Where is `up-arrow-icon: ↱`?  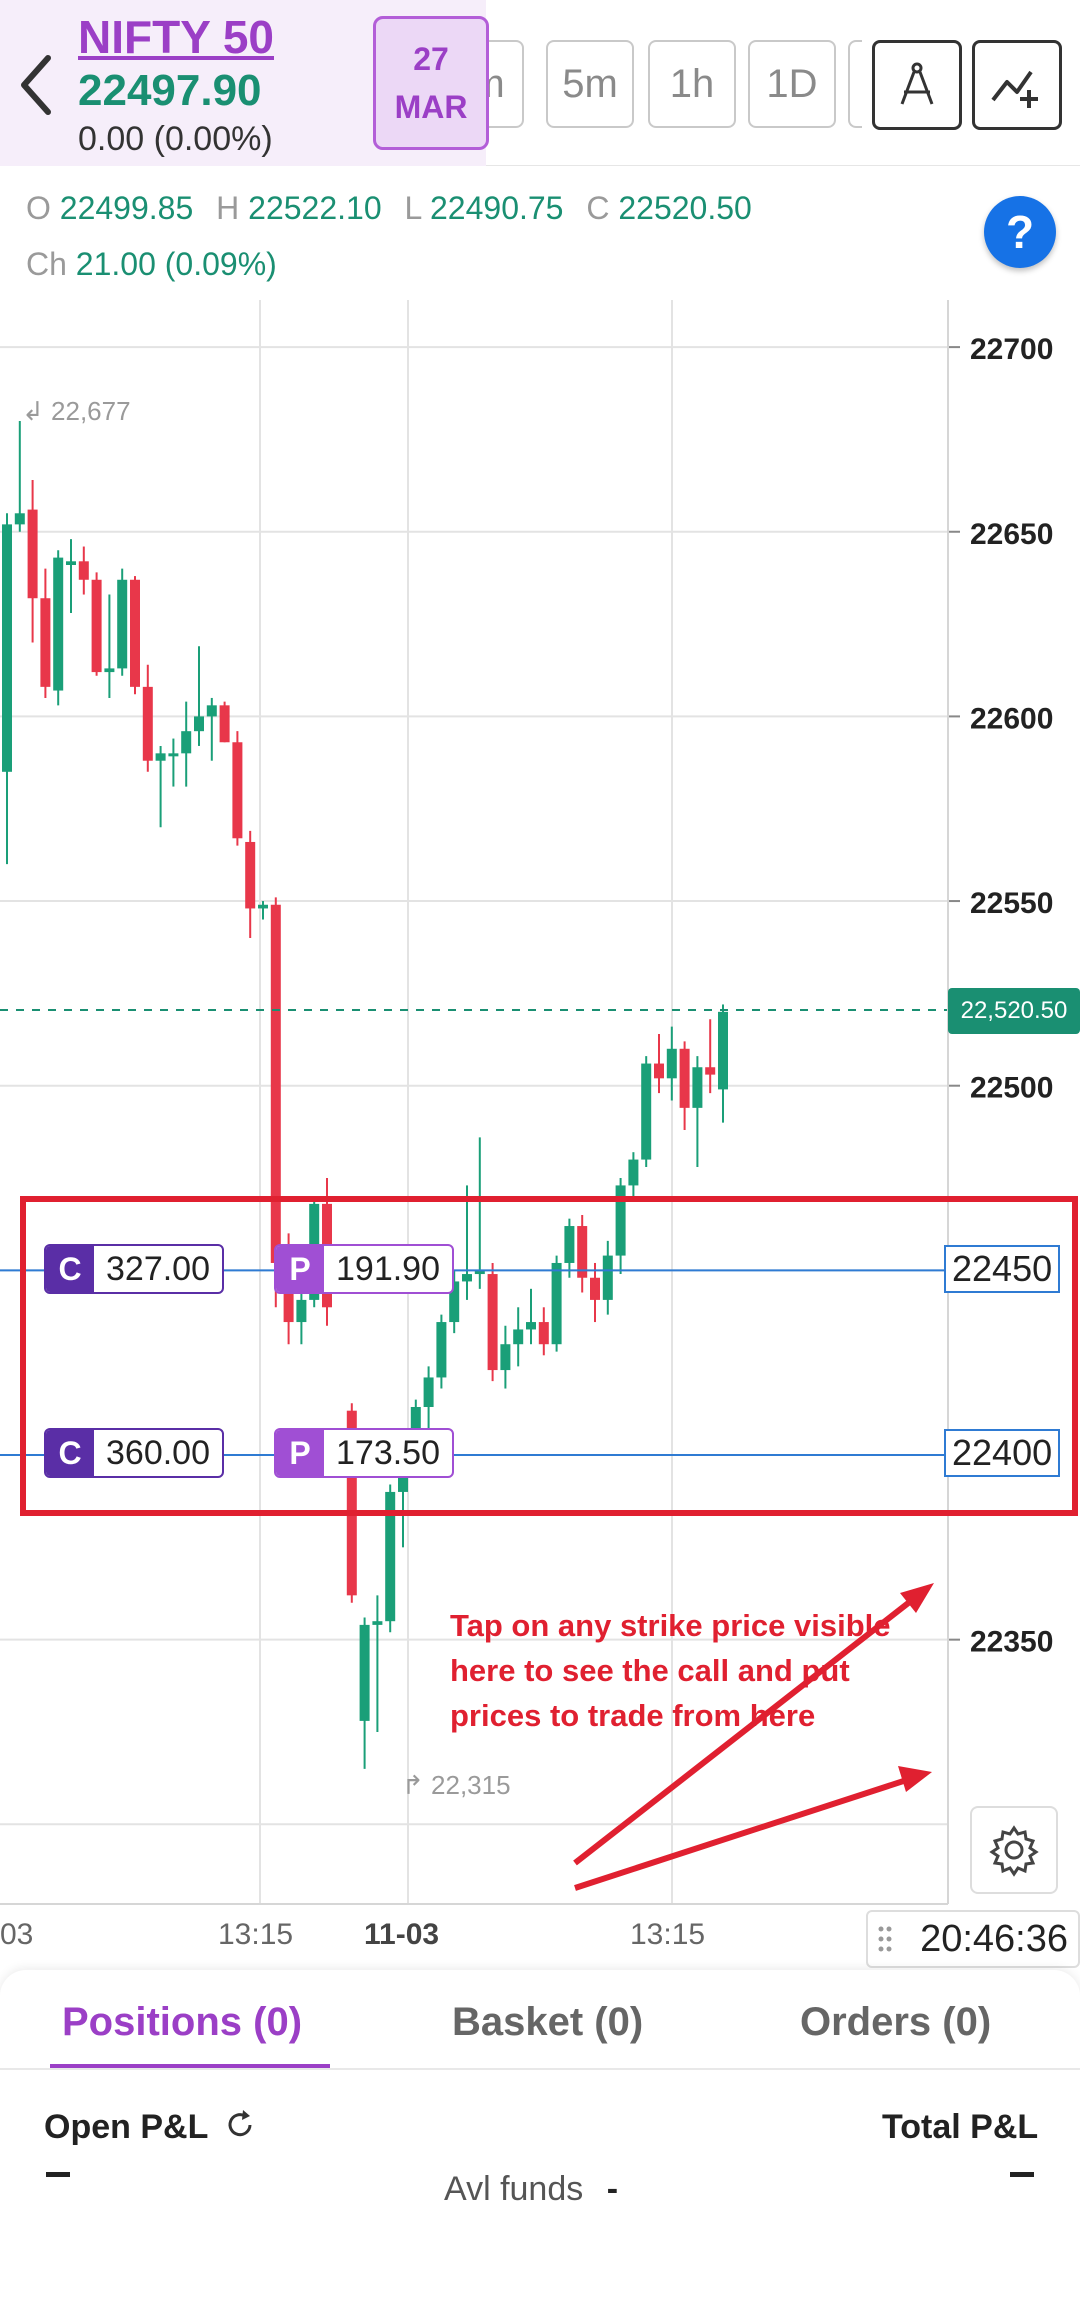 up-arrow-icon: ↱ is located at coordinates (413, 1785).